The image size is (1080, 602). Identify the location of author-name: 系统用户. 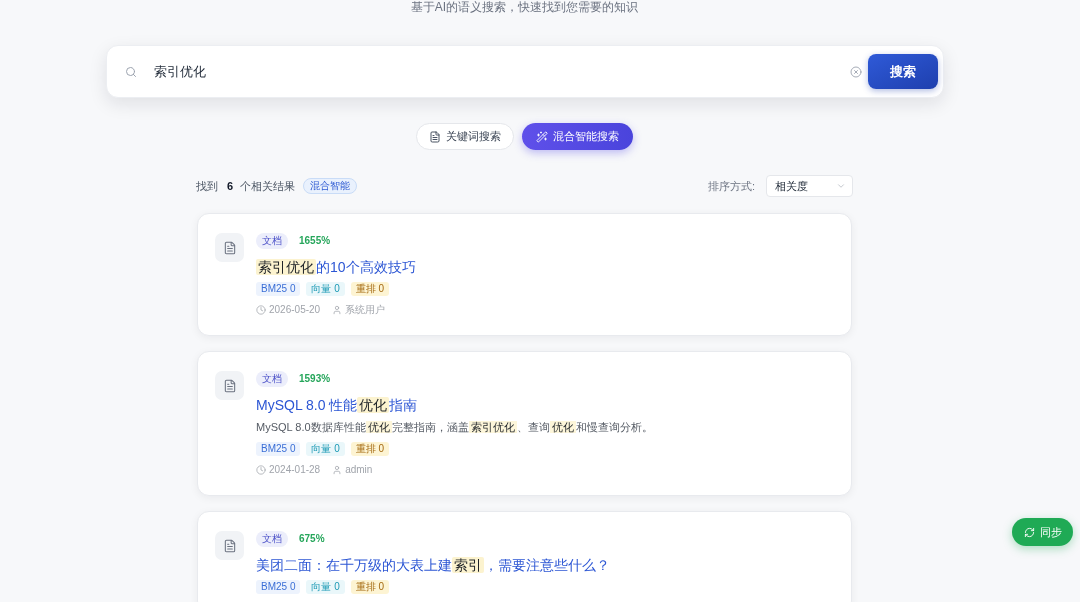
(365, 310).